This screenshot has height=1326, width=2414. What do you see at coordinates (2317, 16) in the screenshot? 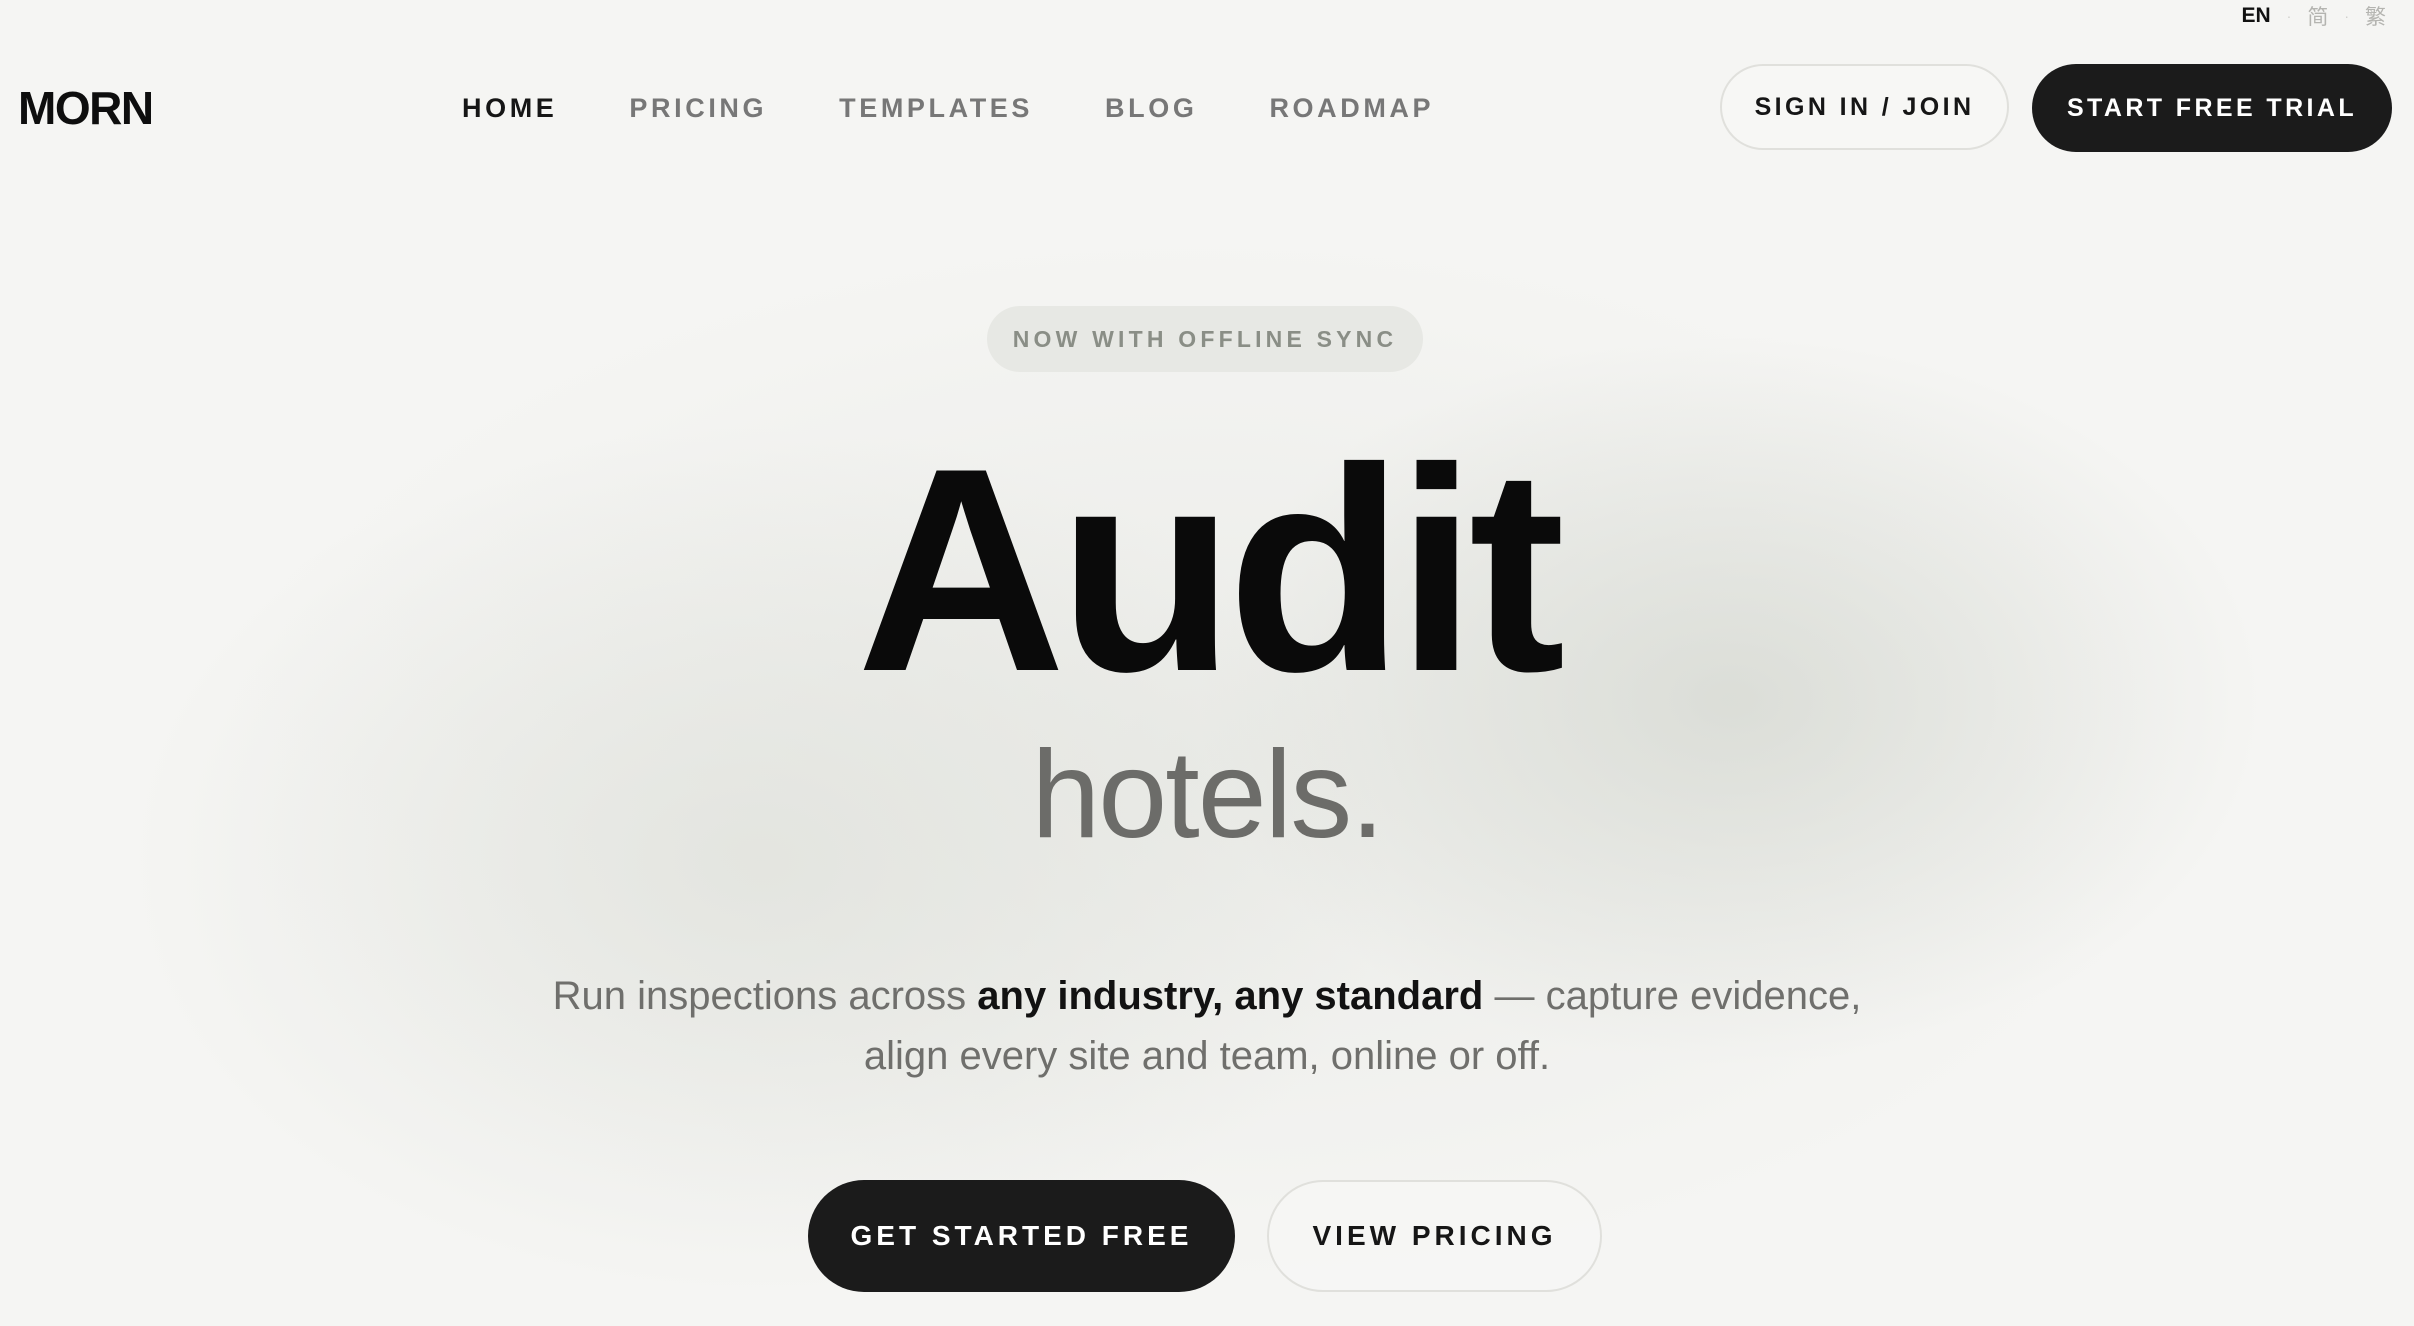
I see `language-option-simplified-chinese: 简` at bounding box center [2317, 16].